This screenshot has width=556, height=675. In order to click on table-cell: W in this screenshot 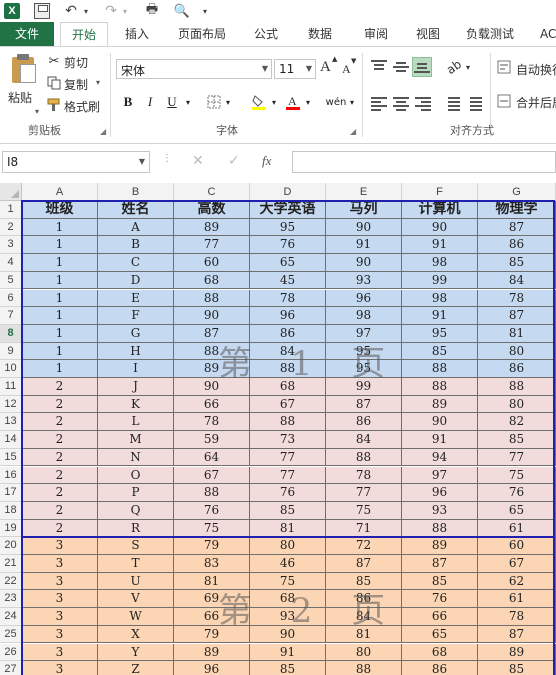, I will do `click(136, 617)`.